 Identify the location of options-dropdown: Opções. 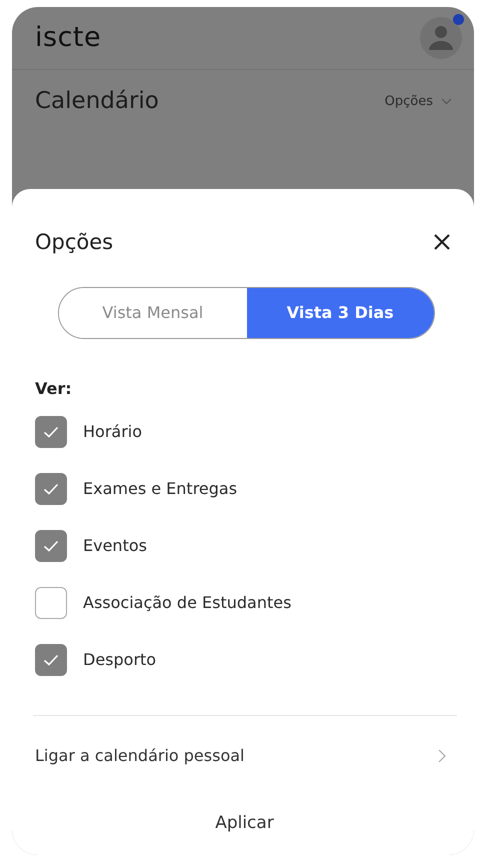
(418, 101).